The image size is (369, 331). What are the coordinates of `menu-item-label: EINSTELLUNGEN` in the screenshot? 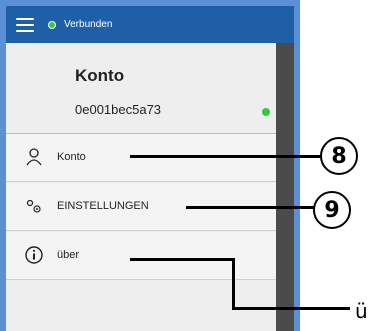 It's located at (103, 206).